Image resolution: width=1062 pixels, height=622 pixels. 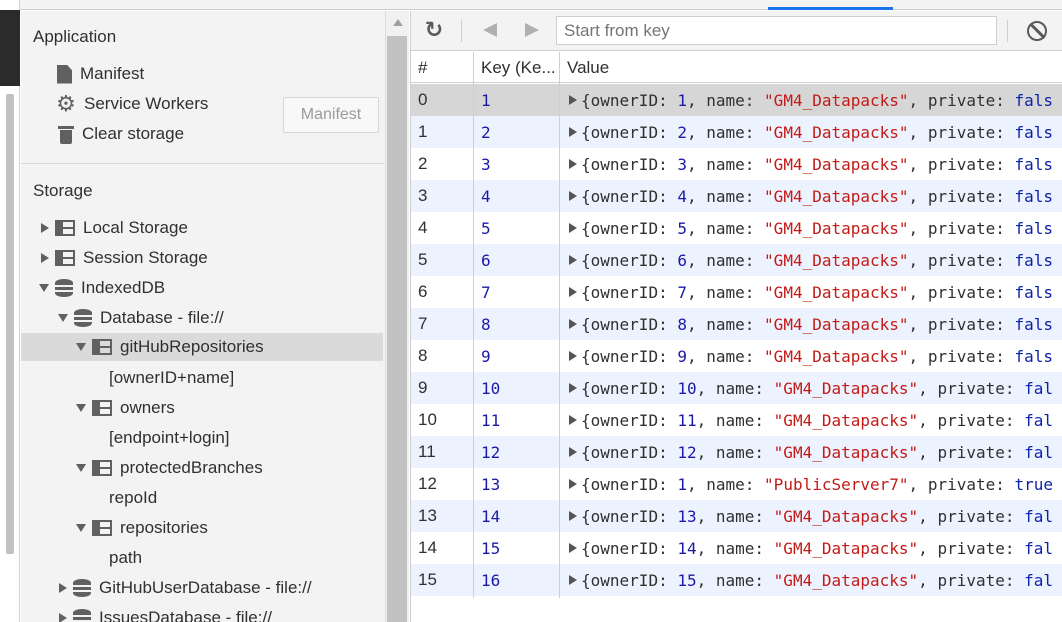 What do you see at coordinates (112, 73) in the screenshot?
I see `sidebar-item-label: Manifest` at bounding box center [112, 73].